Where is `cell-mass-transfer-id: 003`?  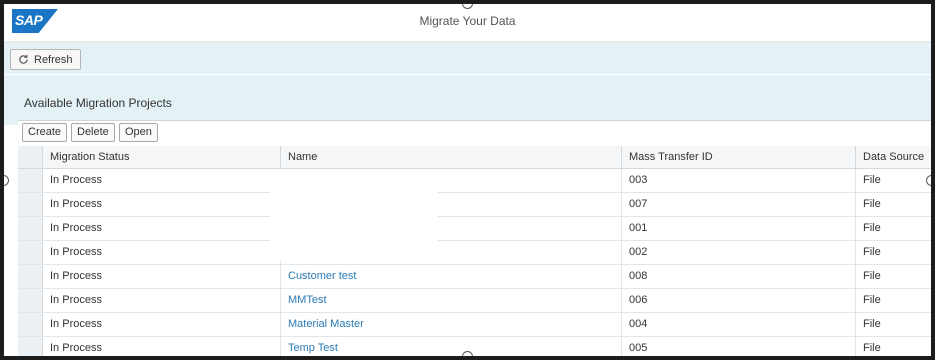 cell-mass-transfer-id: 003 is located at coordinates (737, 180).